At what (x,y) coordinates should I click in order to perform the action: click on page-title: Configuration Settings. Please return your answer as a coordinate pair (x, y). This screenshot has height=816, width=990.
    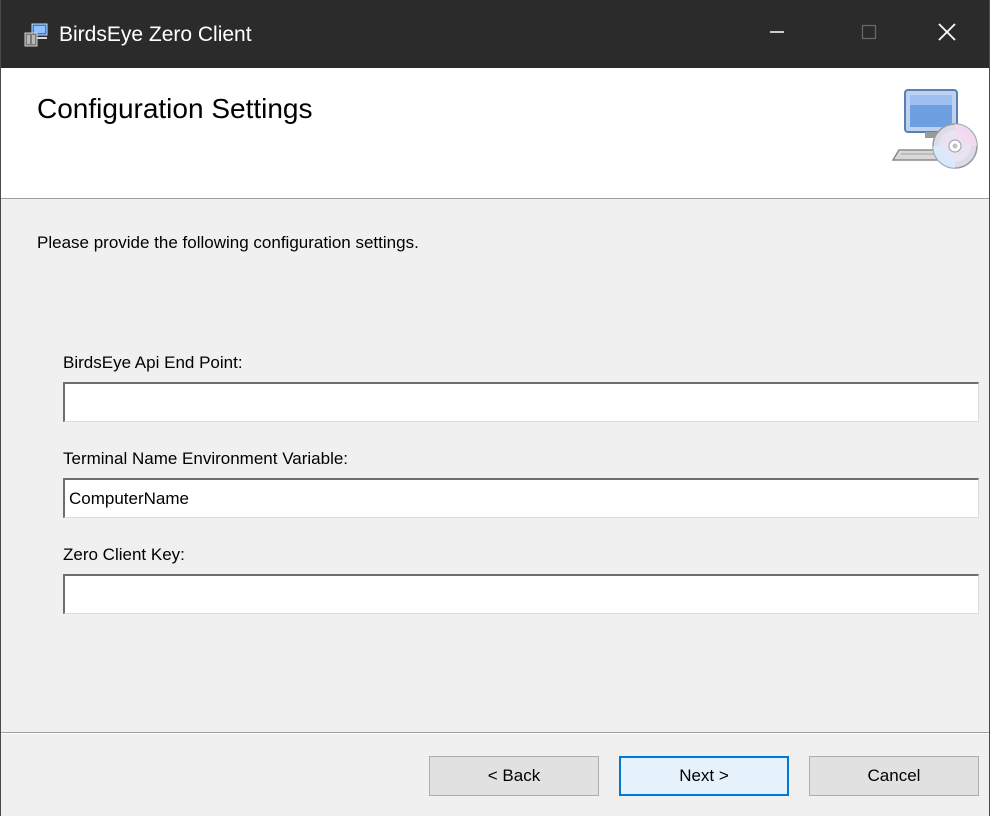
    Looking at the image, I should click on (175, 108).